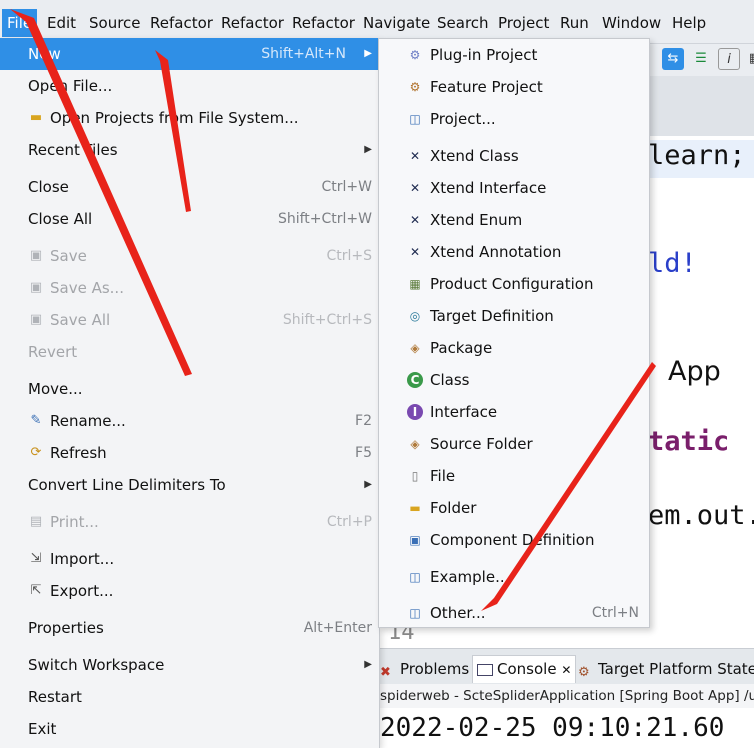 This screenshot has width=754, height=748. What do you see at coordinates (324, 219) in the screenshot?
I see `menu-item-shortcut: Shift+Ctrl+W` at bounding box center [324, 219].